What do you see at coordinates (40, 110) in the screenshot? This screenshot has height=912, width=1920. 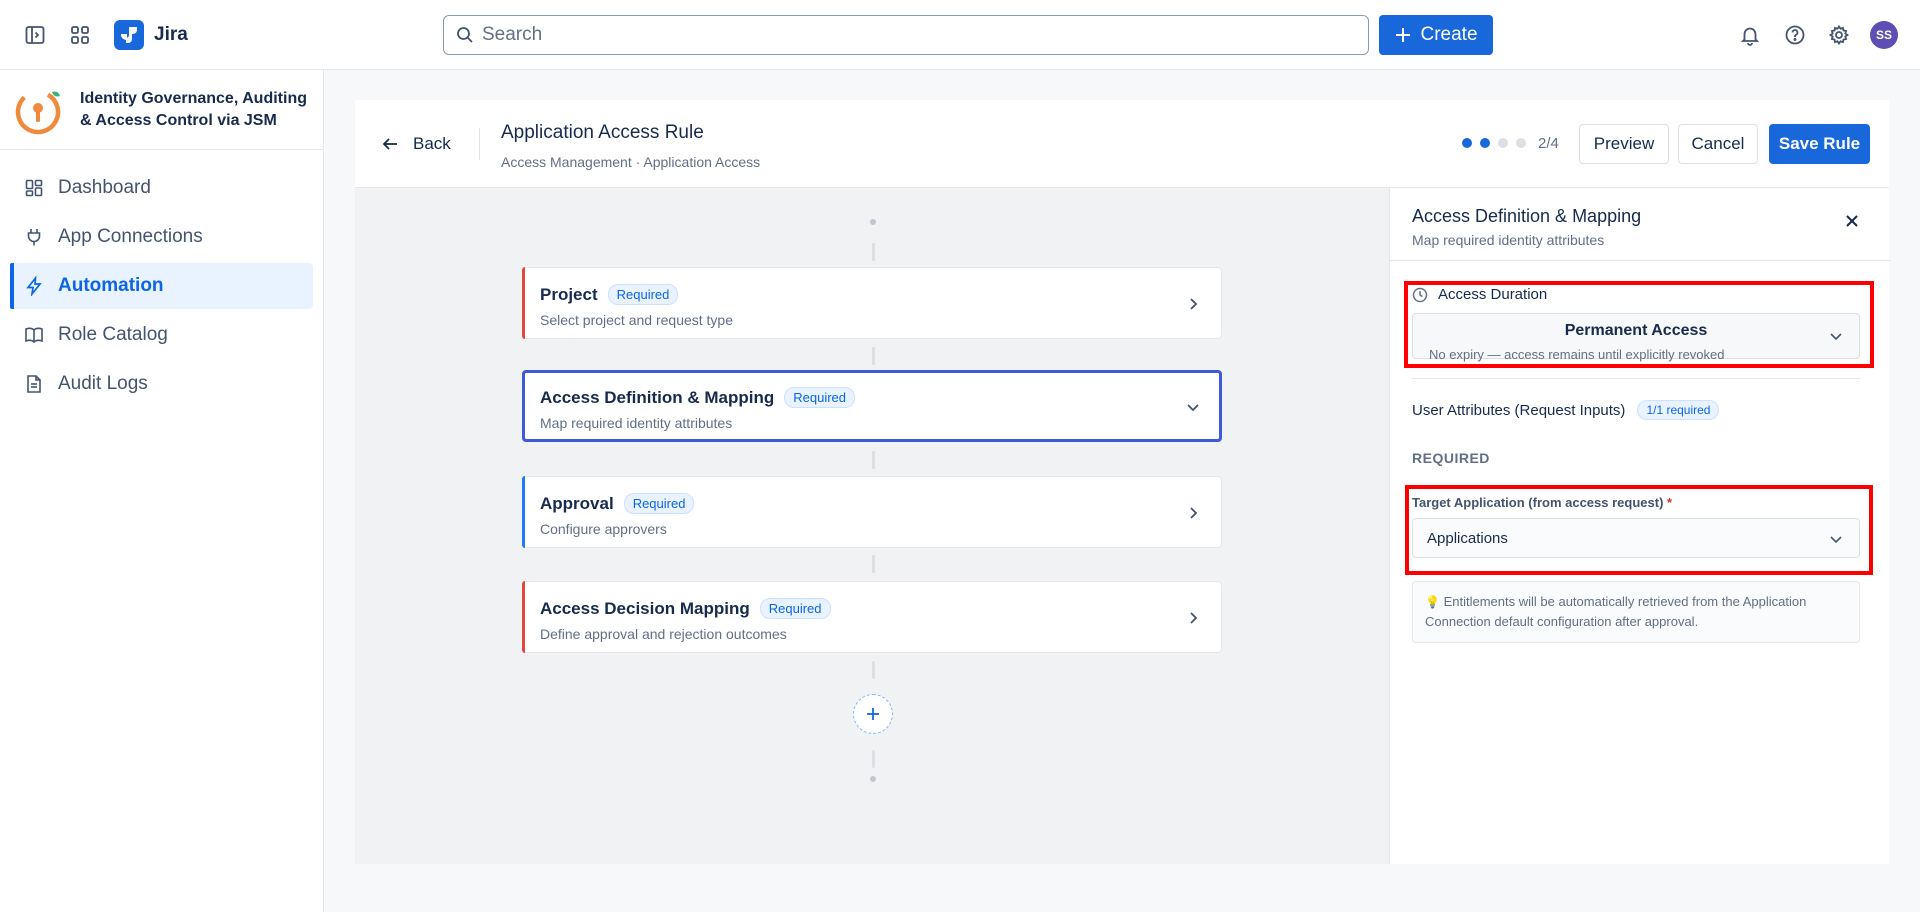 I see `app-logo-icon` at bounding box center [40, 110].